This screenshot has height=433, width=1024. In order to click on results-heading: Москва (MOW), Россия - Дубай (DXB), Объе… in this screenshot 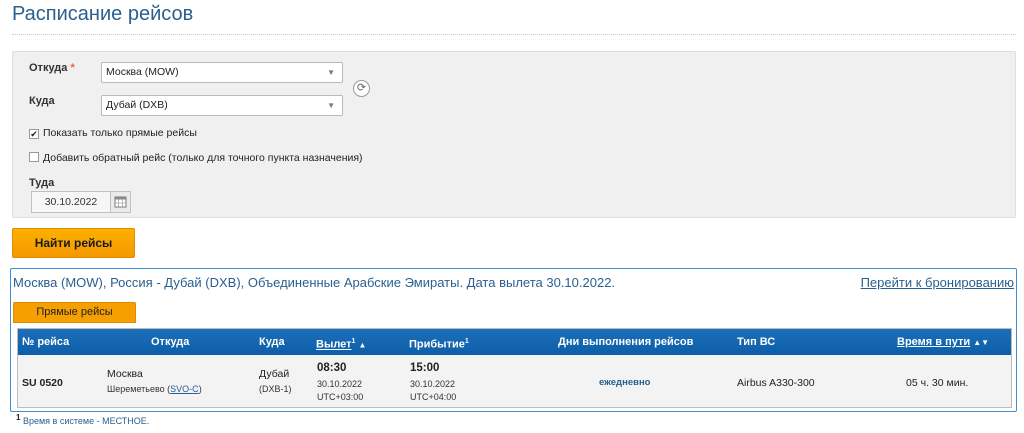, I will do `click(314, 282)`.